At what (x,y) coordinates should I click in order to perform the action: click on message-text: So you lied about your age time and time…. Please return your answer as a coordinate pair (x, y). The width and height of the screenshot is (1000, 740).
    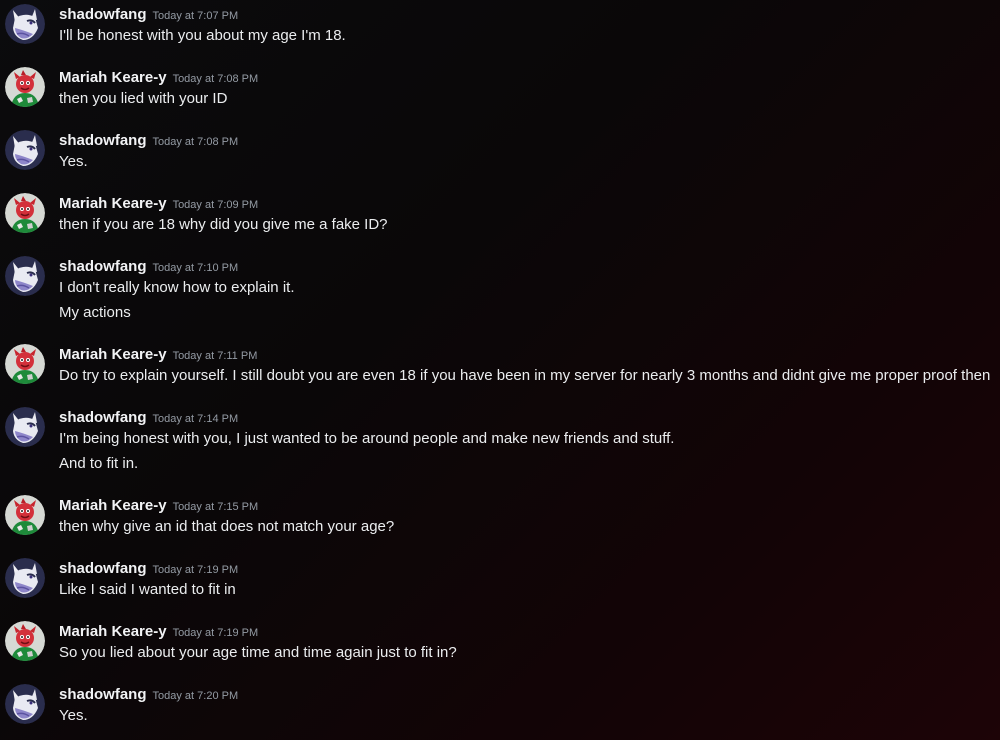
    Looking at the image, I should click on (258, 652).